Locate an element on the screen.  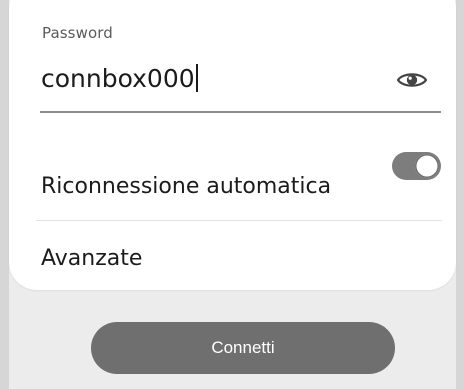
connect-button: Connetti is located at coordinates (243, 348).